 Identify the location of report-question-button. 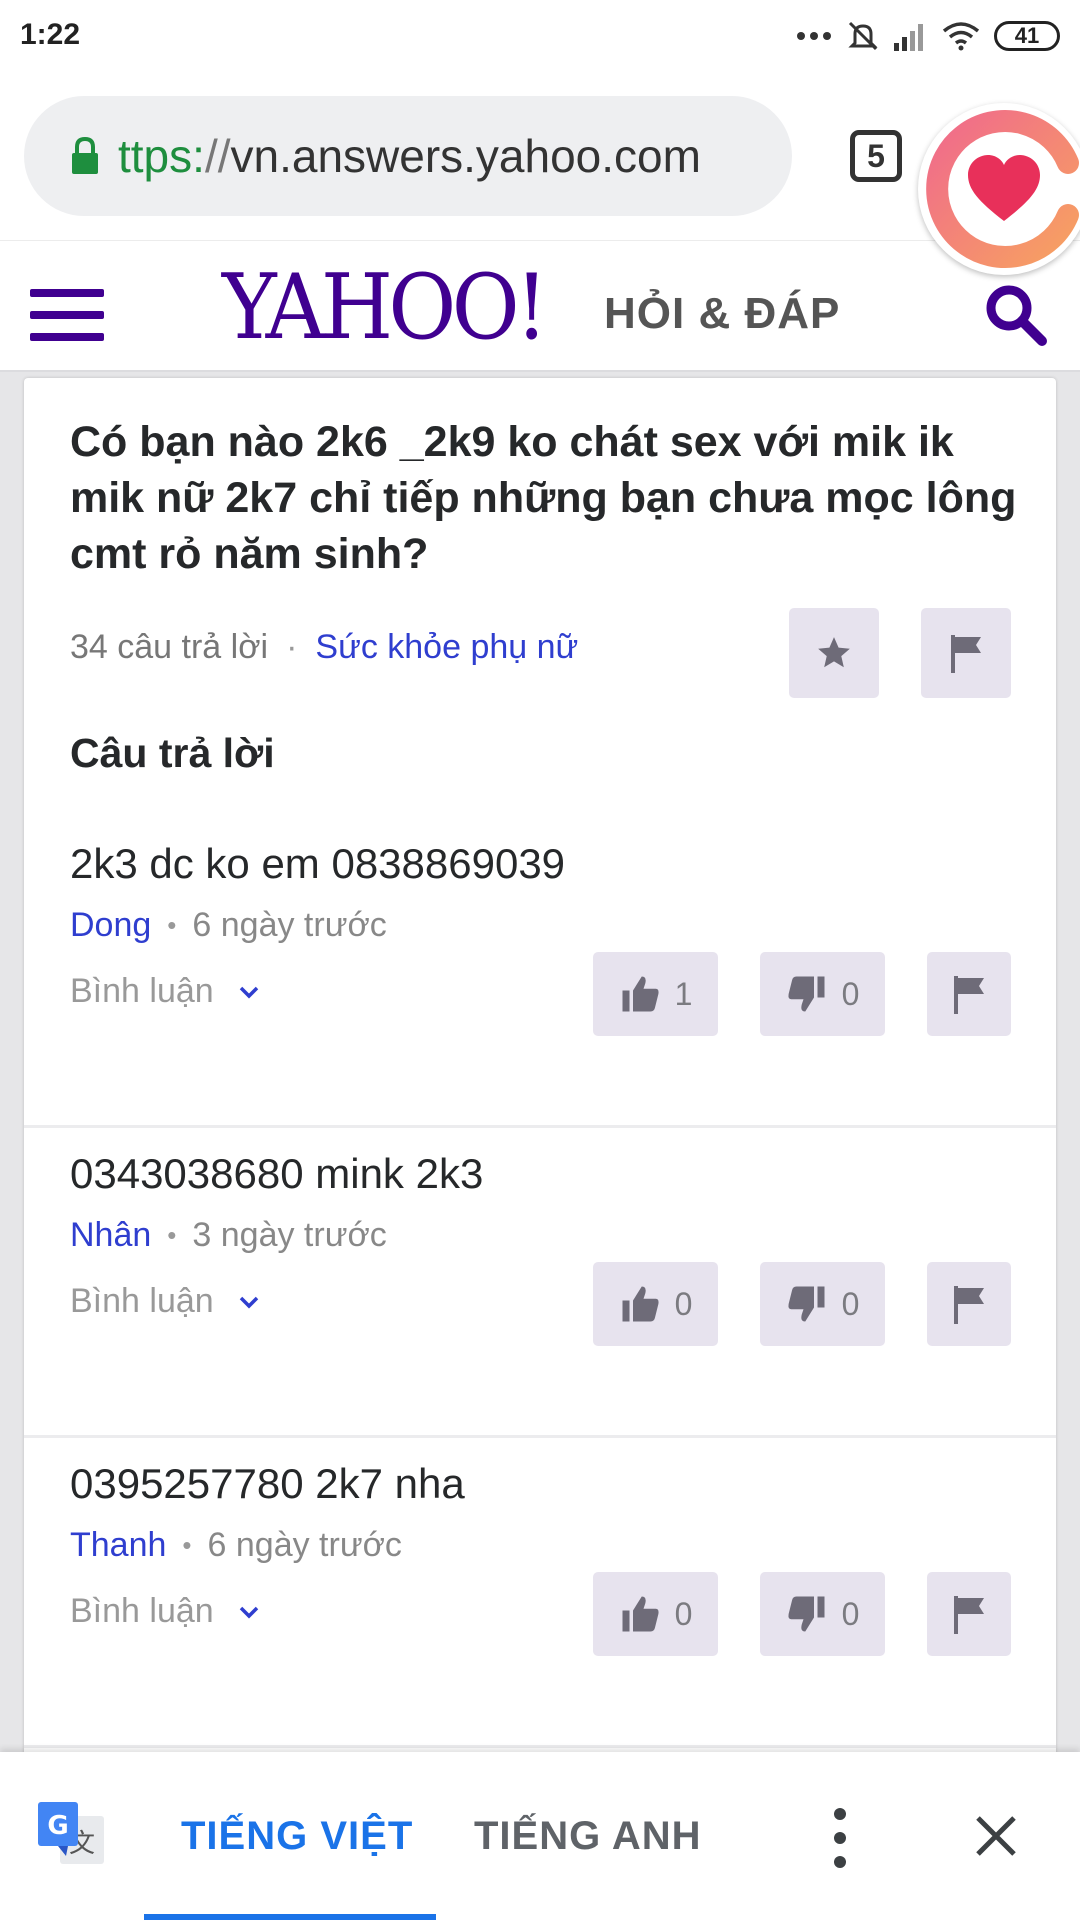
(966, 653).